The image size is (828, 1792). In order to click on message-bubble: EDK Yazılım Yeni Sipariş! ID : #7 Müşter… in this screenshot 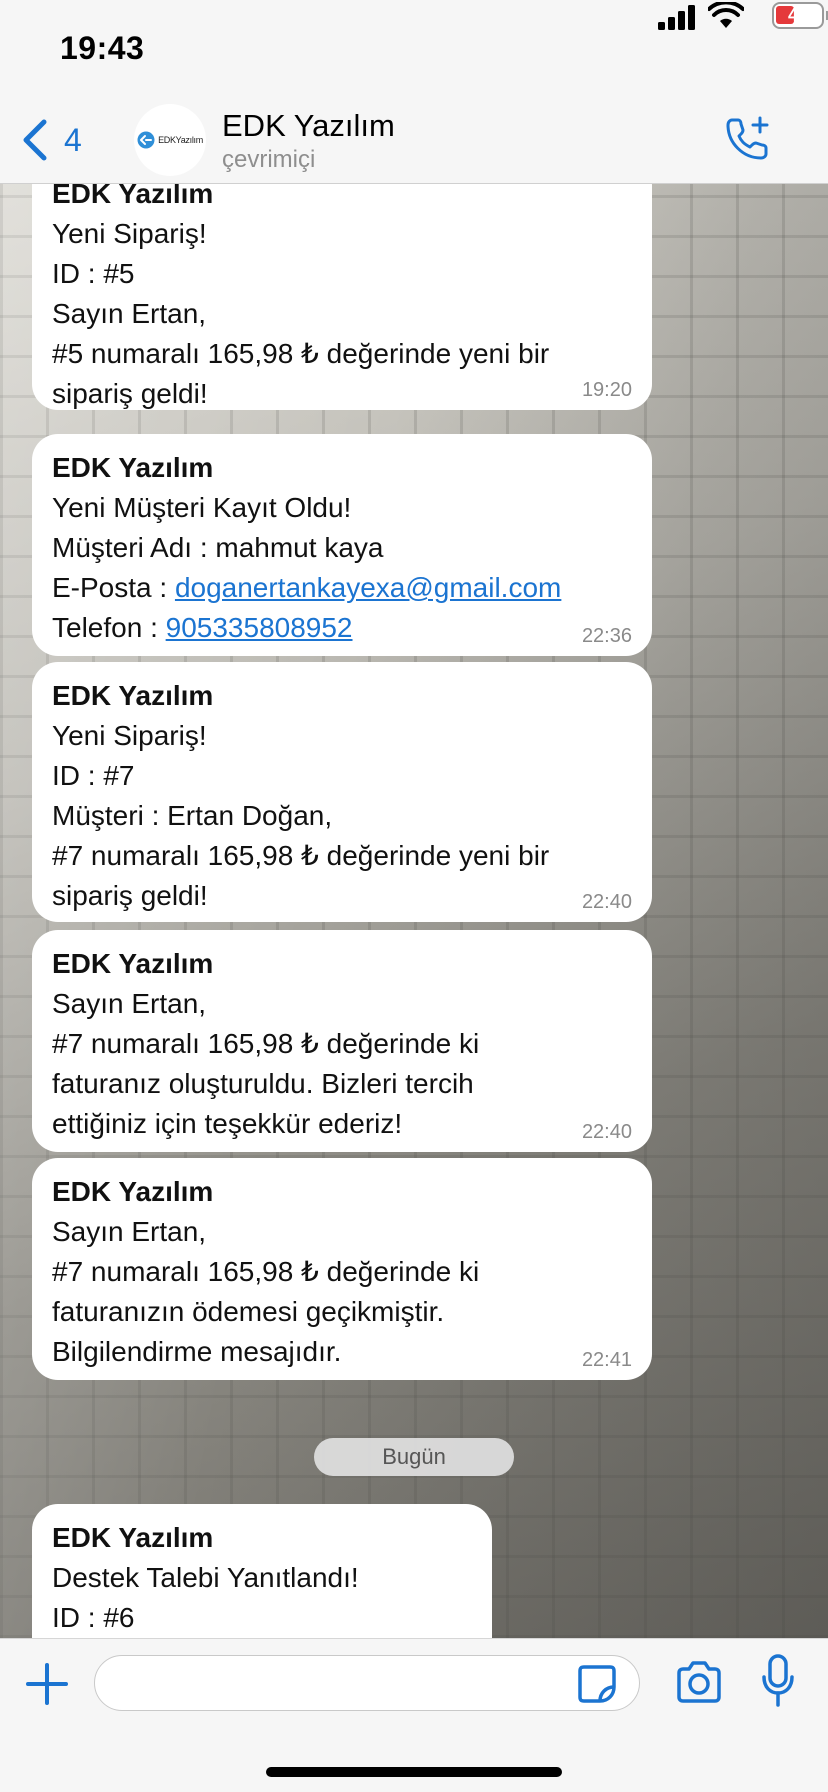, I will do `click(342, 792)`.